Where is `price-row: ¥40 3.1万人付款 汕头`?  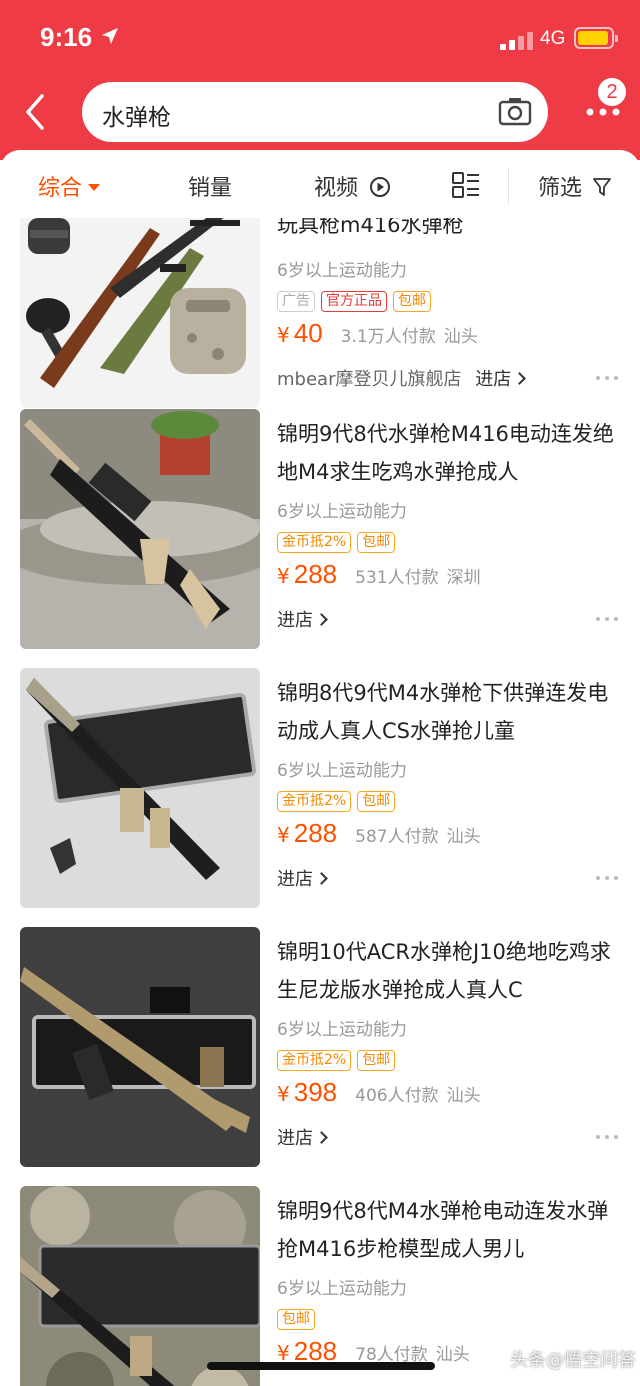
price-row: ¥40 3.1万人付款 汕头 is located at coordinates (377, 338).